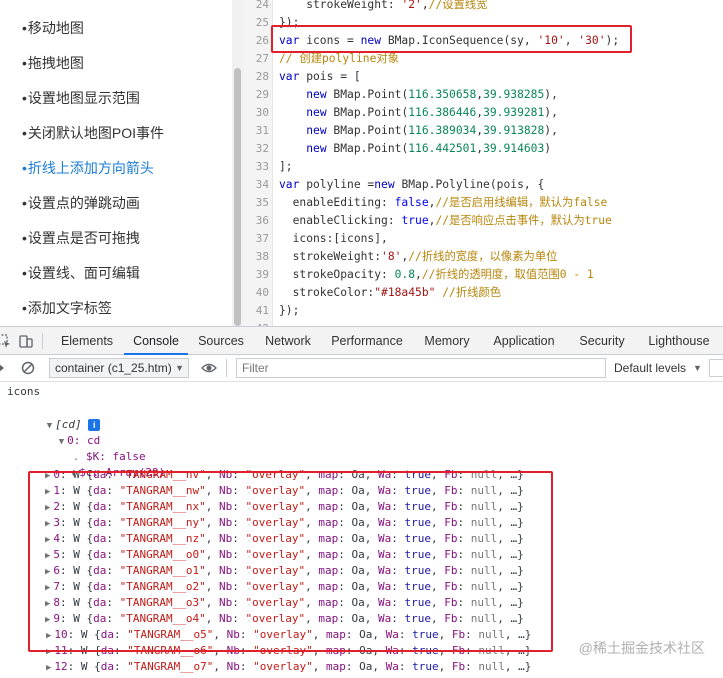 This screenshot has width=723, height=678. What do you see at coordinates (83, 273) in the screenshot?
I see `sidebar-item-label: 设置线、面可编辑` at bounding box center [83, 273].